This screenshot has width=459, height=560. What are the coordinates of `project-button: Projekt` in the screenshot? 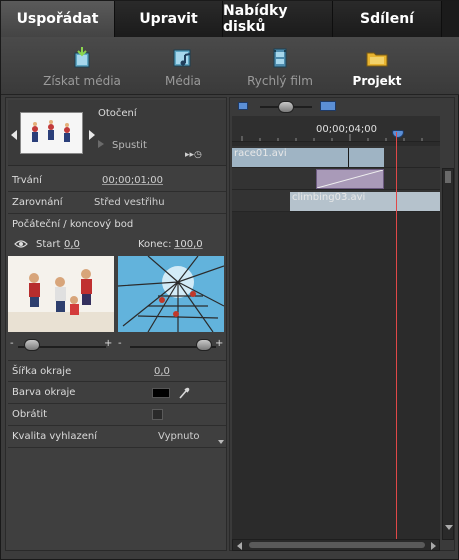 It's located at (377, 67).